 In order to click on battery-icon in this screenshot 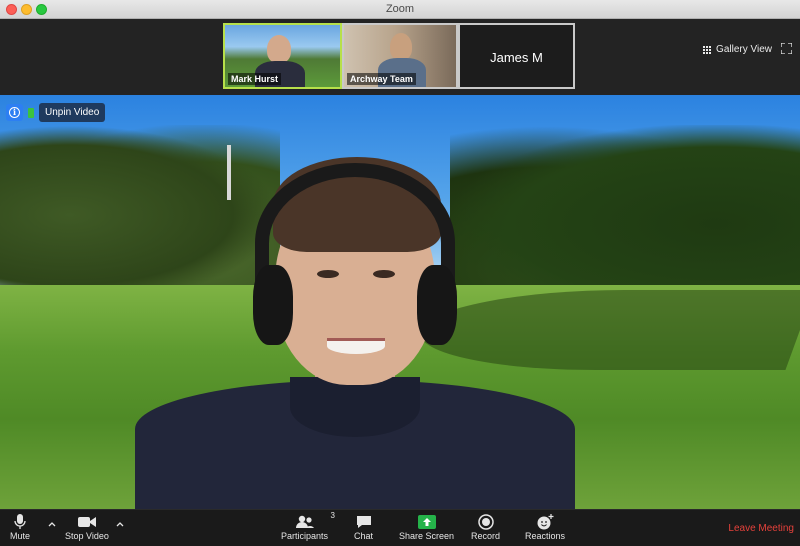, I will do `click(31, 112)`.